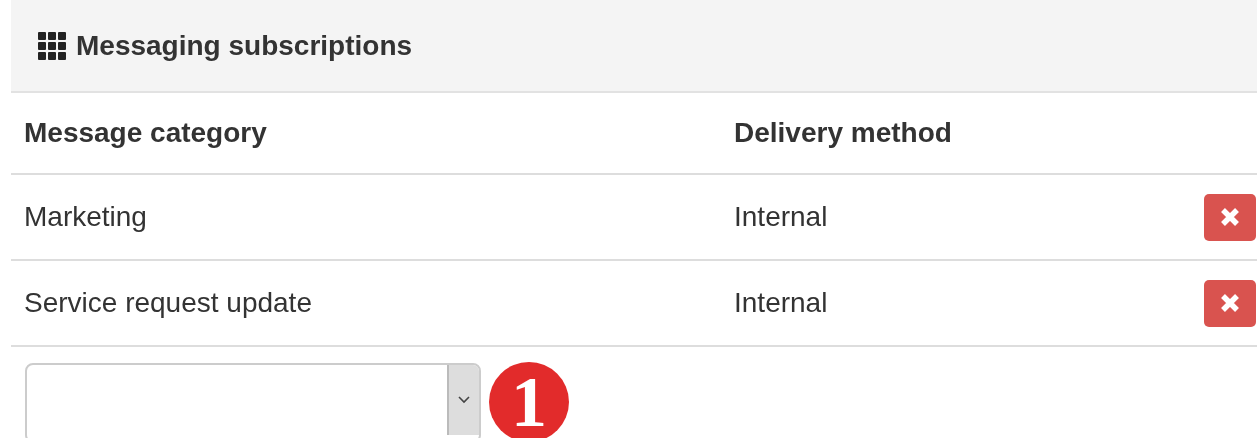 The height and width of the screenshot is (438, 1257). I want to click on panel-title: Messaging subscriptions, so click(244, 45).